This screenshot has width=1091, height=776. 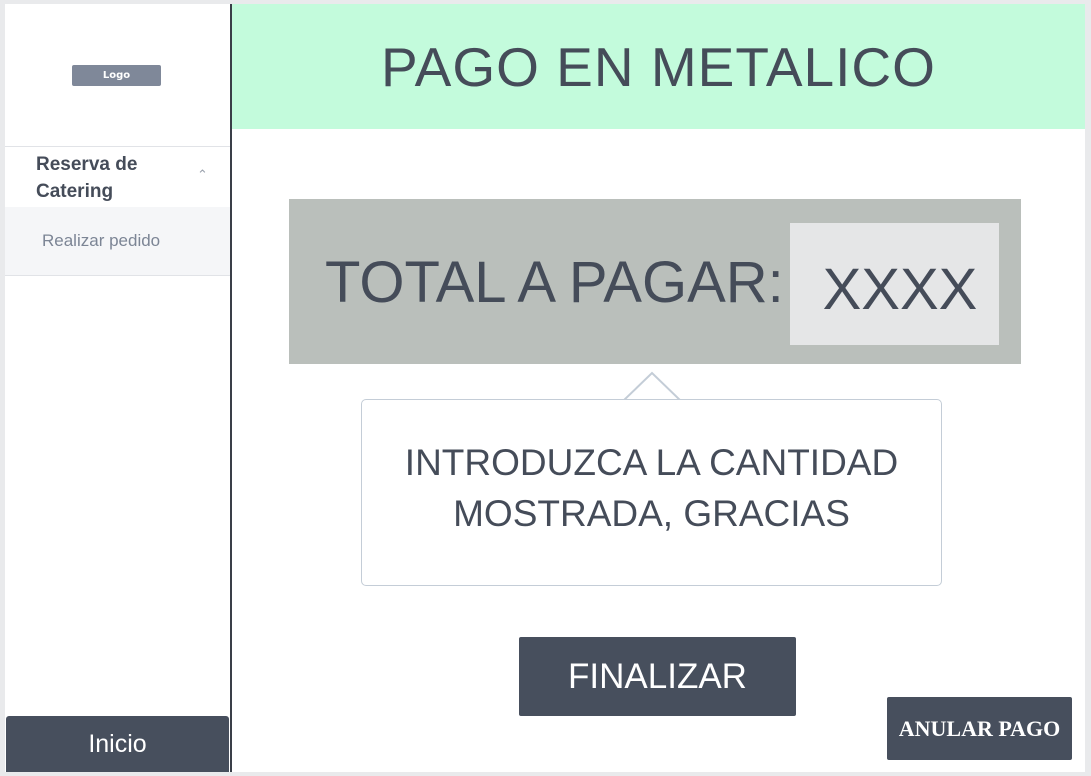 I want to click on instruction-text: INTRODUZCA LA CANTIDAD MOSTRADA, GRACIAS, so click(x=651, y=488).